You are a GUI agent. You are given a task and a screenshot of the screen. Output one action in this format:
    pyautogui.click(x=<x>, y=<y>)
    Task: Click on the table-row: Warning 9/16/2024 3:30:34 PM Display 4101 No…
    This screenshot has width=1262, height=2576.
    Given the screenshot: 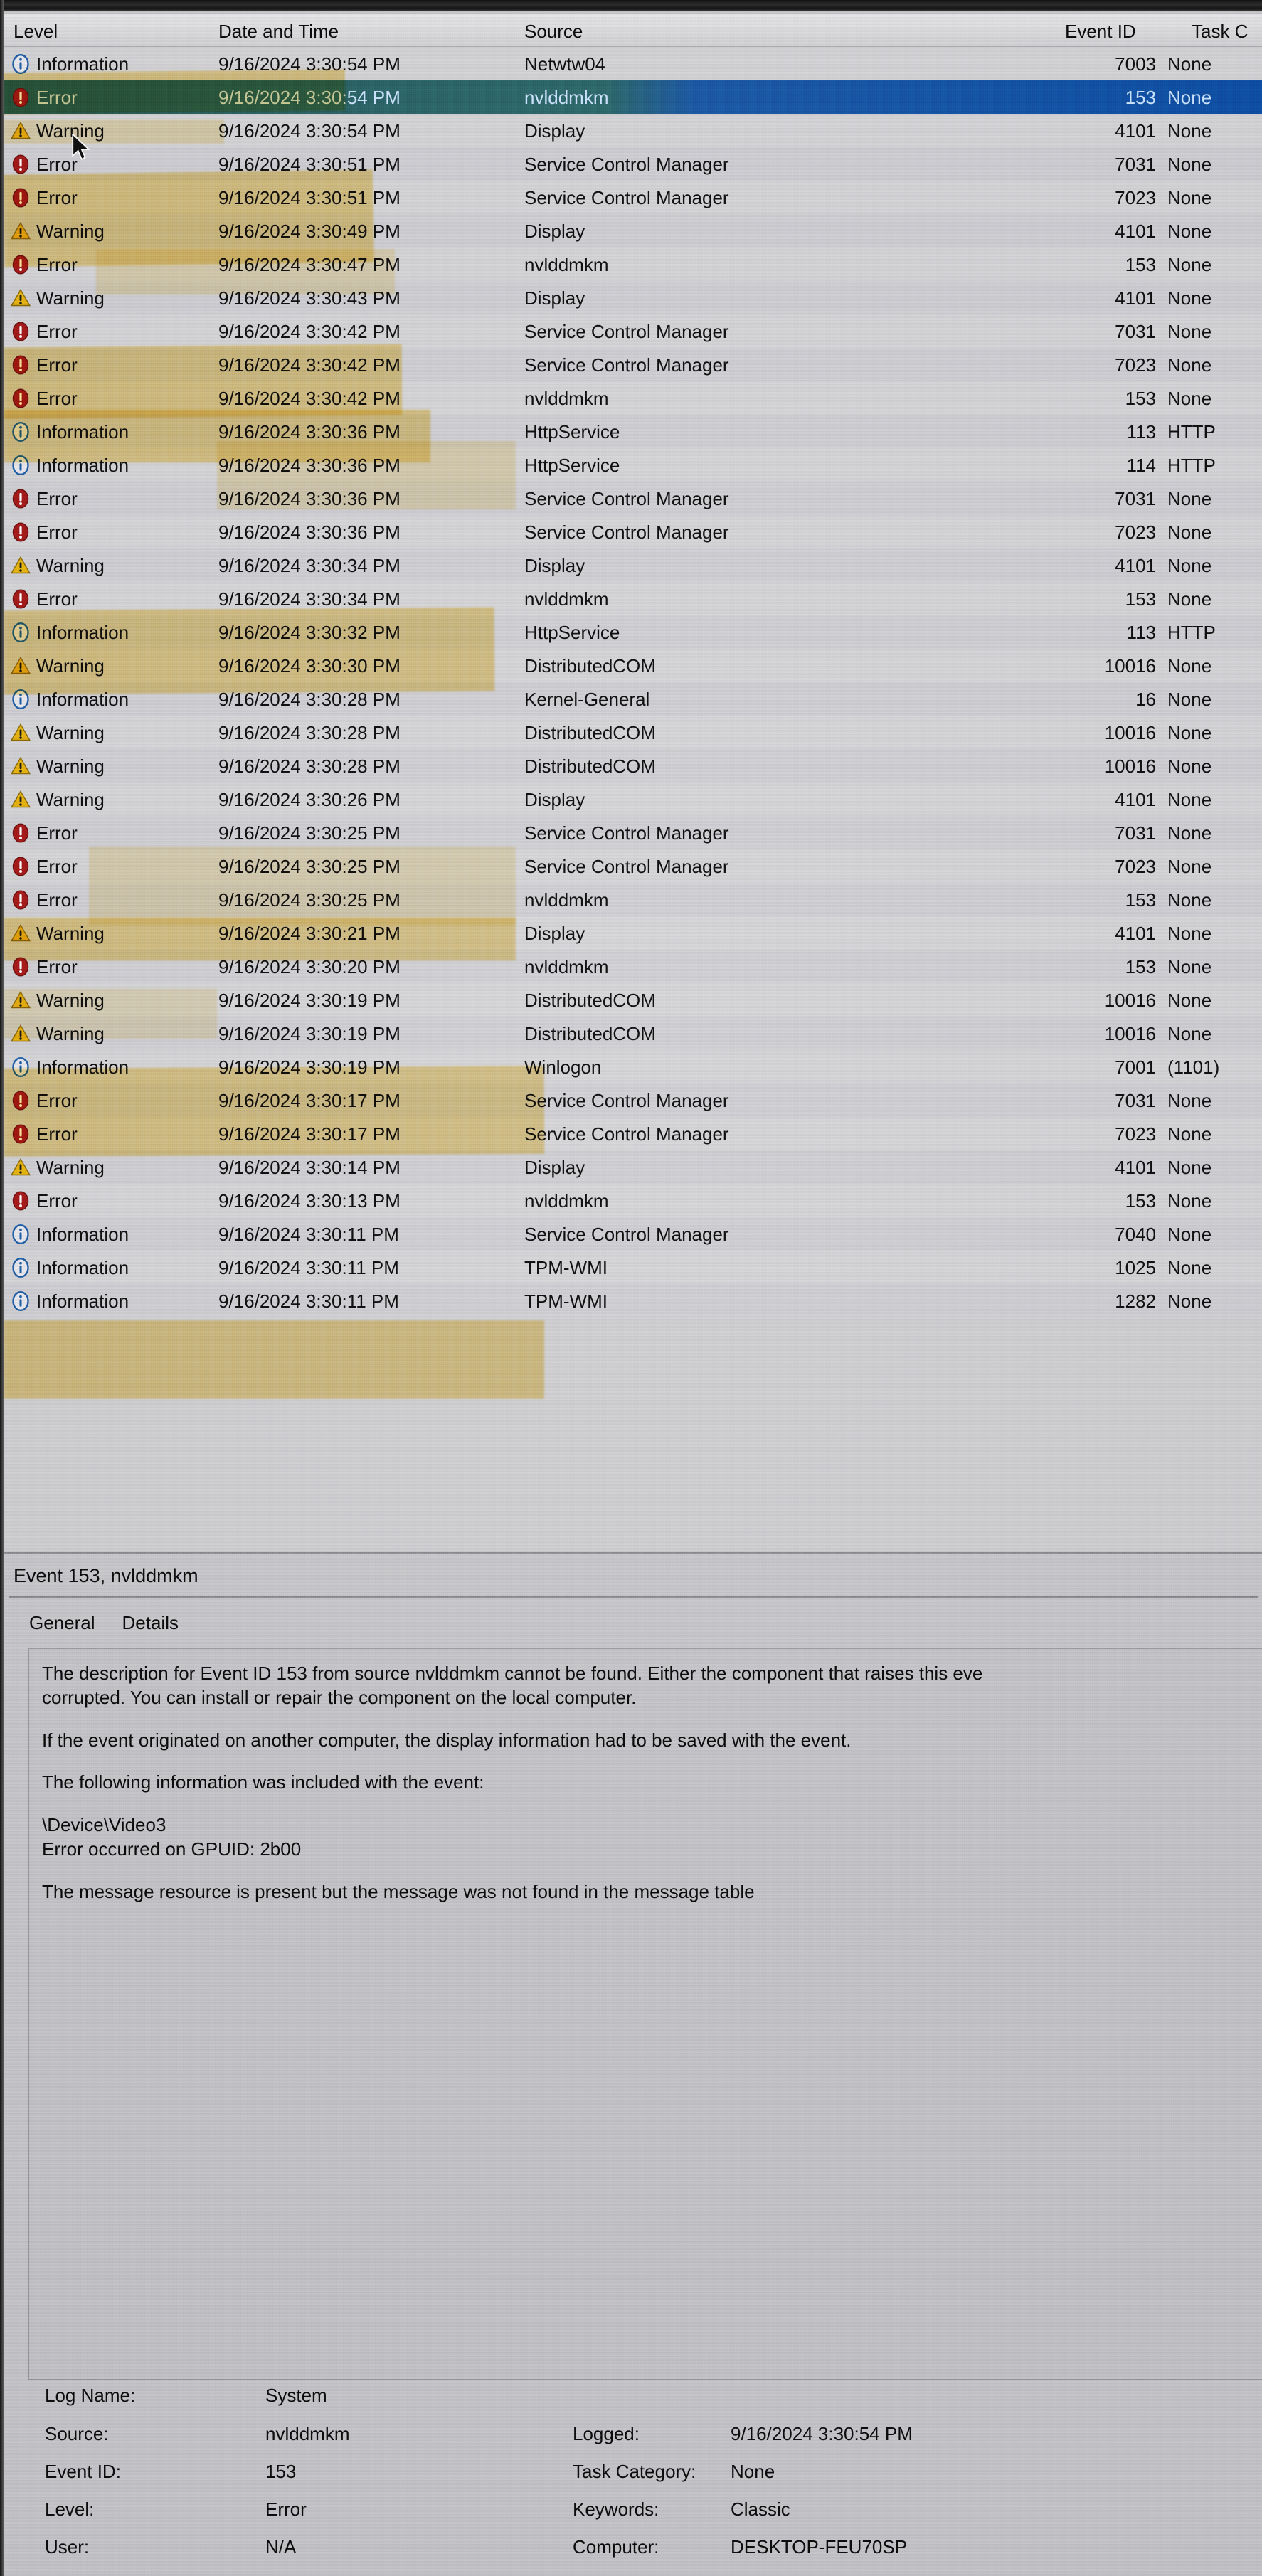 What is the action you would take?
    pyautogui.click(x=633, y=565)
    